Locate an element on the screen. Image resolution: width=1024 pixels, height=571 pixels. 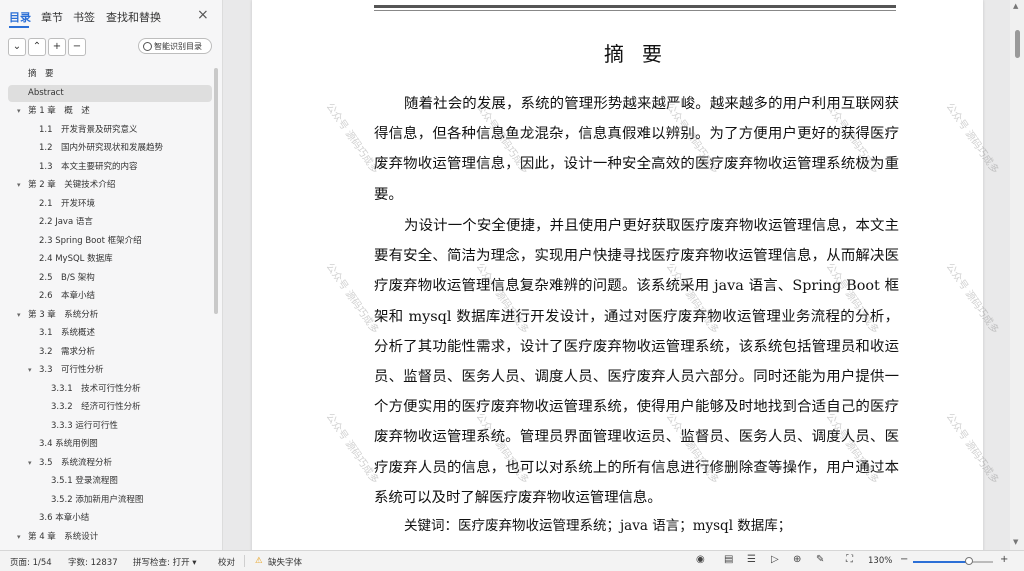
toc-item: ▾ 3.5 系统流程分析 is located at coordinates (106, 463).